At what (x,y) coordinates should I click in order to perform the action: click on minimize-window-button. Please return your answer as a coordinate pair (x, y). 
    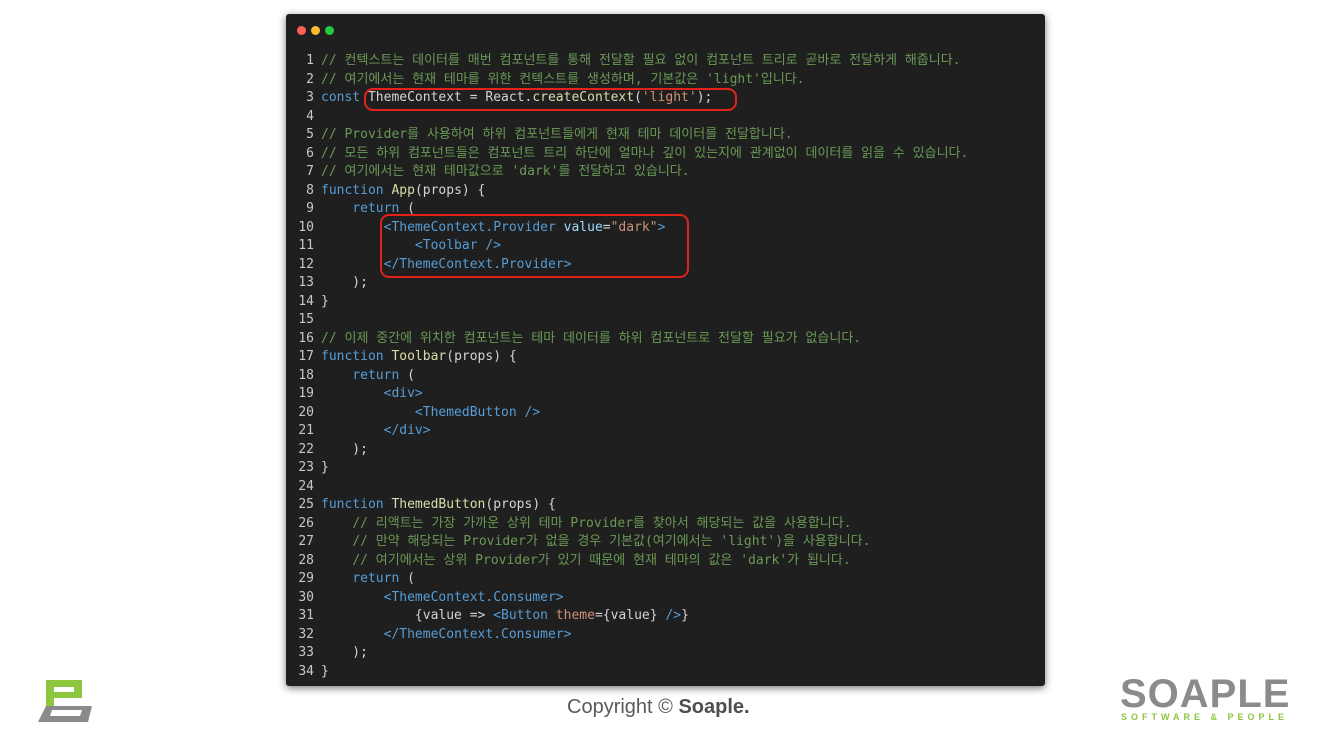
    Looking at the image, I should click on (315, 30).